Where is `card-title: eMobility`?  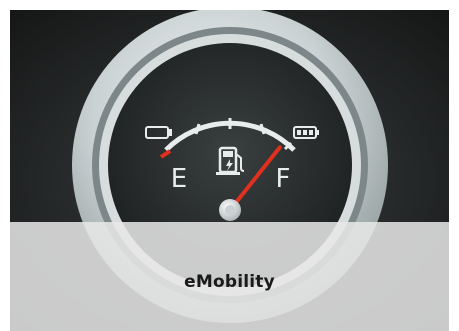 card-title: eMobility is located at coordinates (229, 282).